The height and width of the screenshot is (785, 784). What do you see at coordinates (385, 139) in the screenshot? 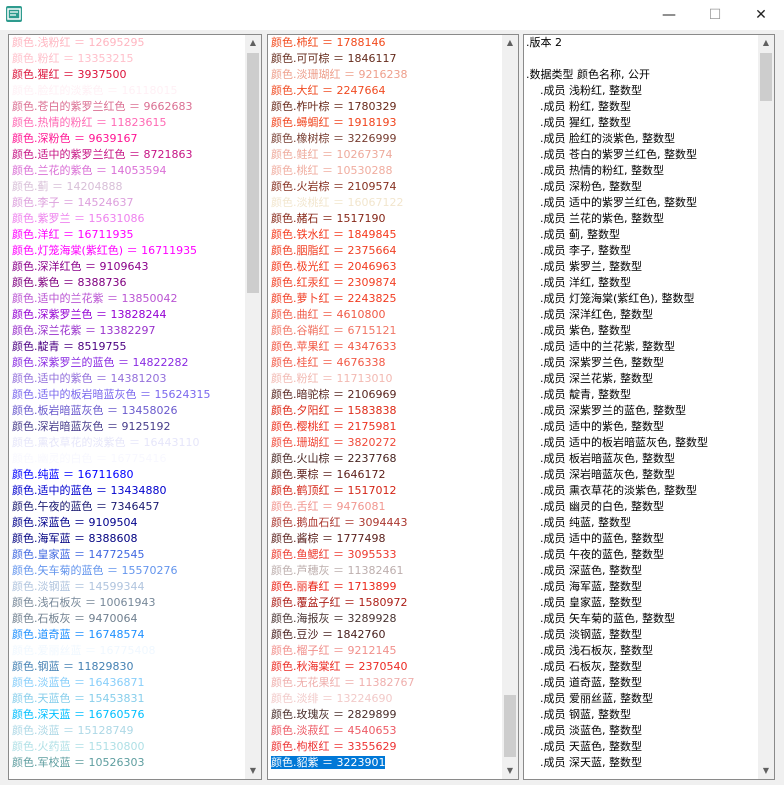
I see `middle-list-item: 颜色.橡树棕 ＝ 3226999` at bounding box center [385, 139].